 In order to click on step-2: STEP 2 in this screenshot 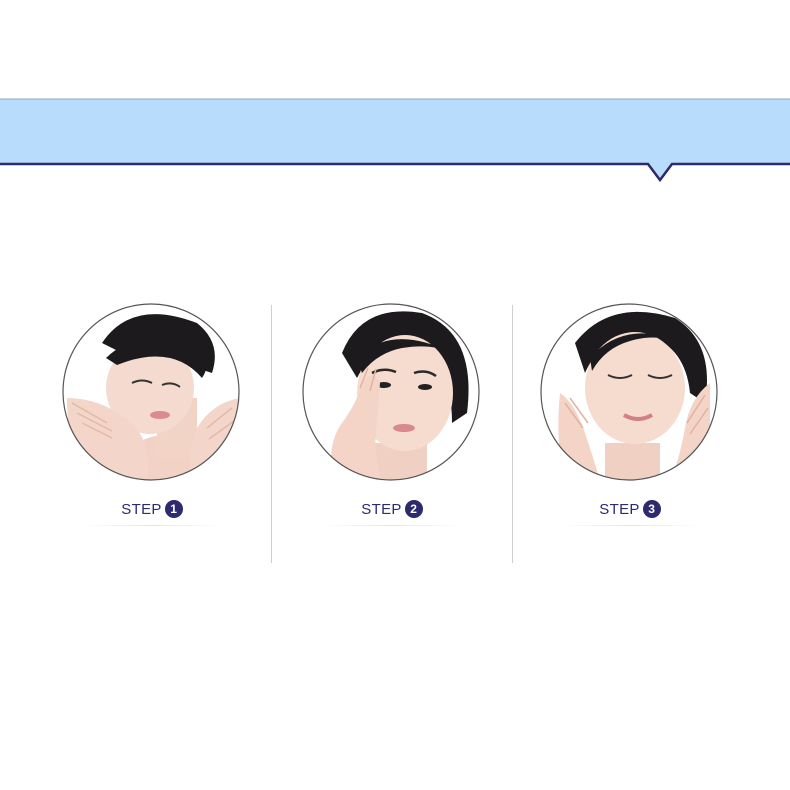, I will do `click(392, 430)`.